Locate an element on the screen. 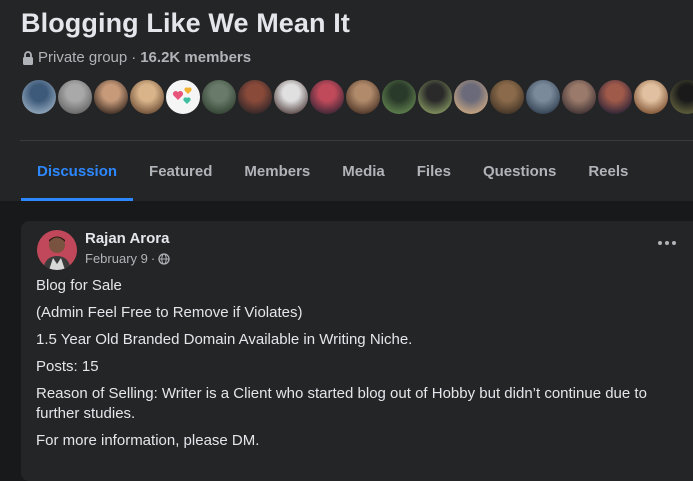 The image size is (693, 481). tab-media: Media is located at coordinates (363, 171).